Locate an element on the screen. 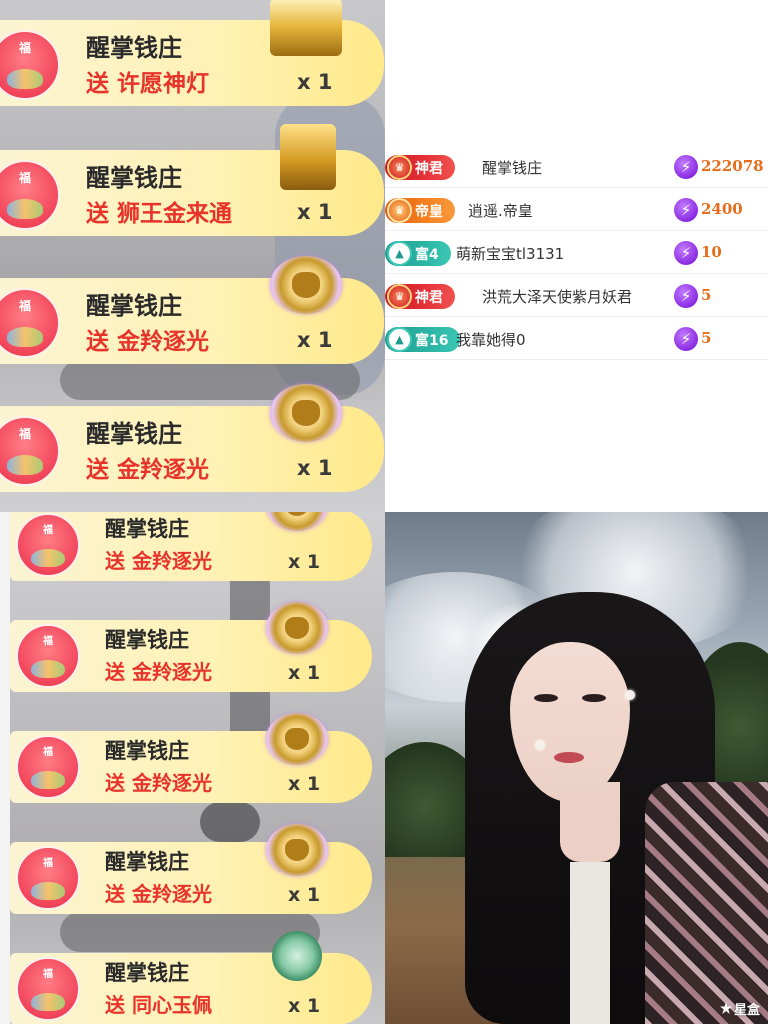  badge-label: 帝皇 is located at coordinates (429, 211).